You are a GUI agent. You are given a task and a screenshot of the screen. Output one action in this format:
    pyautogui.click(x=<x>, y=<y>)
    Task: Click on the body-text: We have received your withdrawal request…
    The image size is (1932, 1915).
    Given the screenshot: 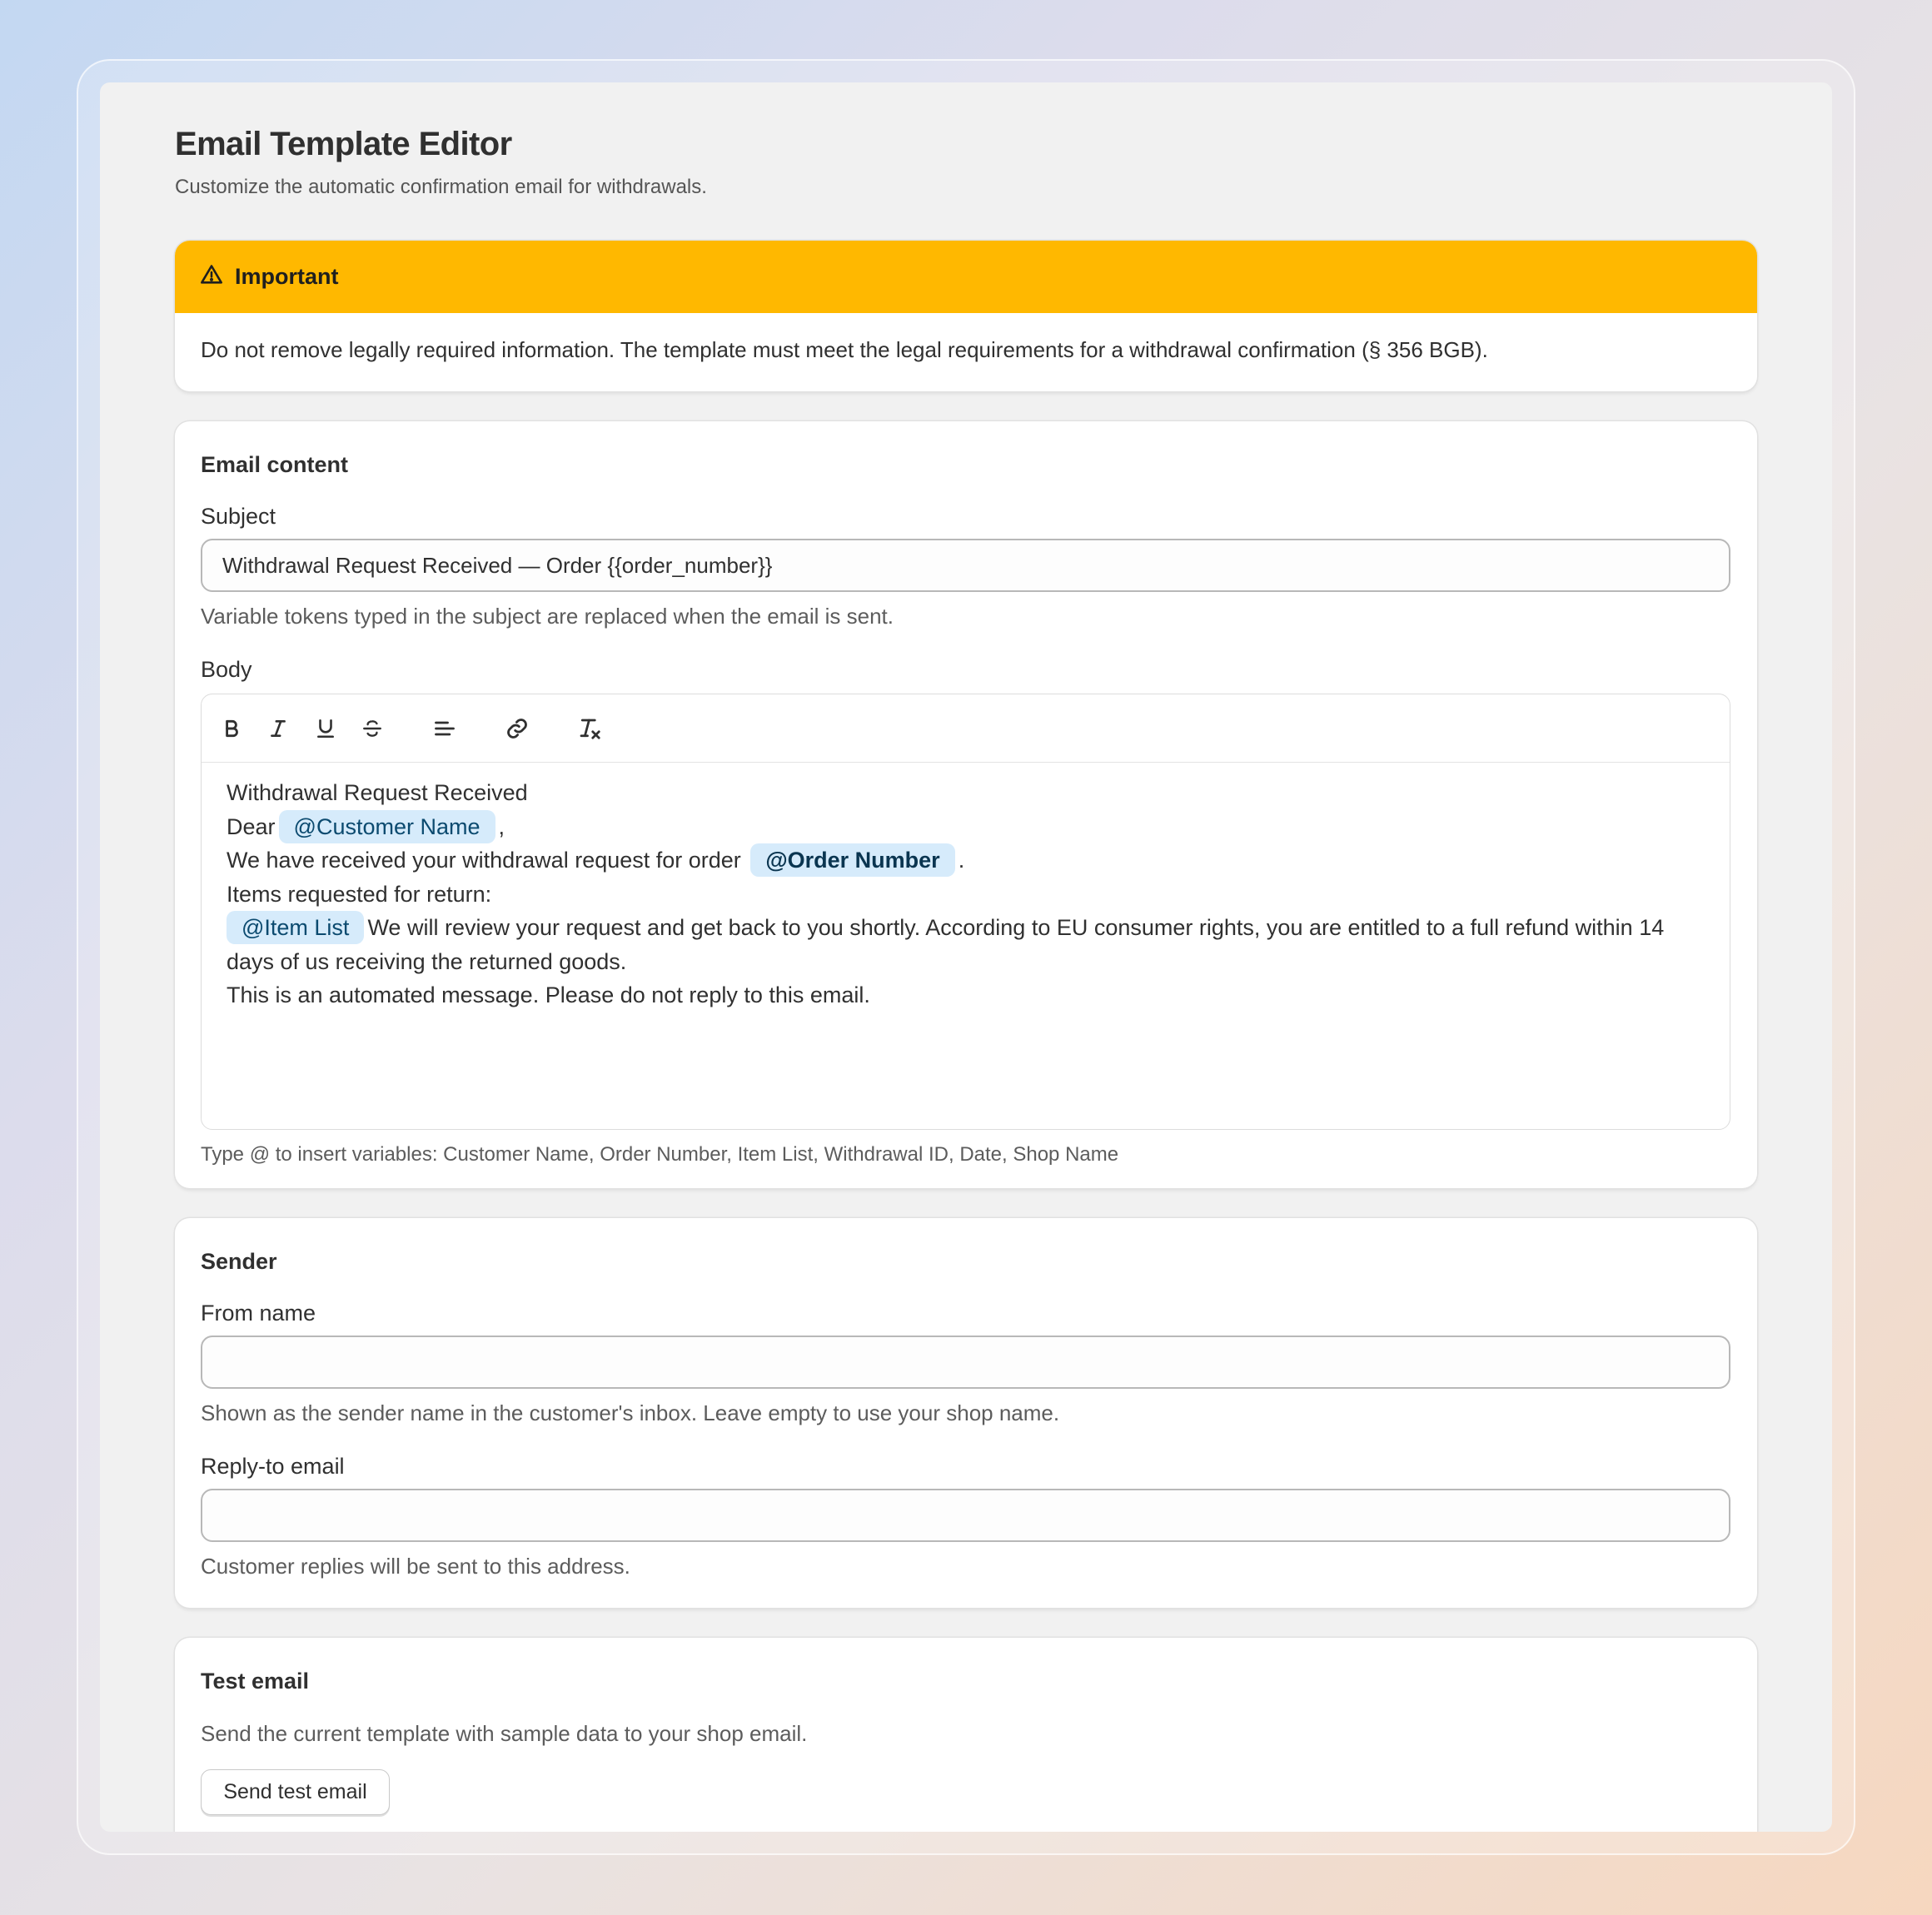 What is the action you would take?
    pyautogui.click(x=484, y=860)
    